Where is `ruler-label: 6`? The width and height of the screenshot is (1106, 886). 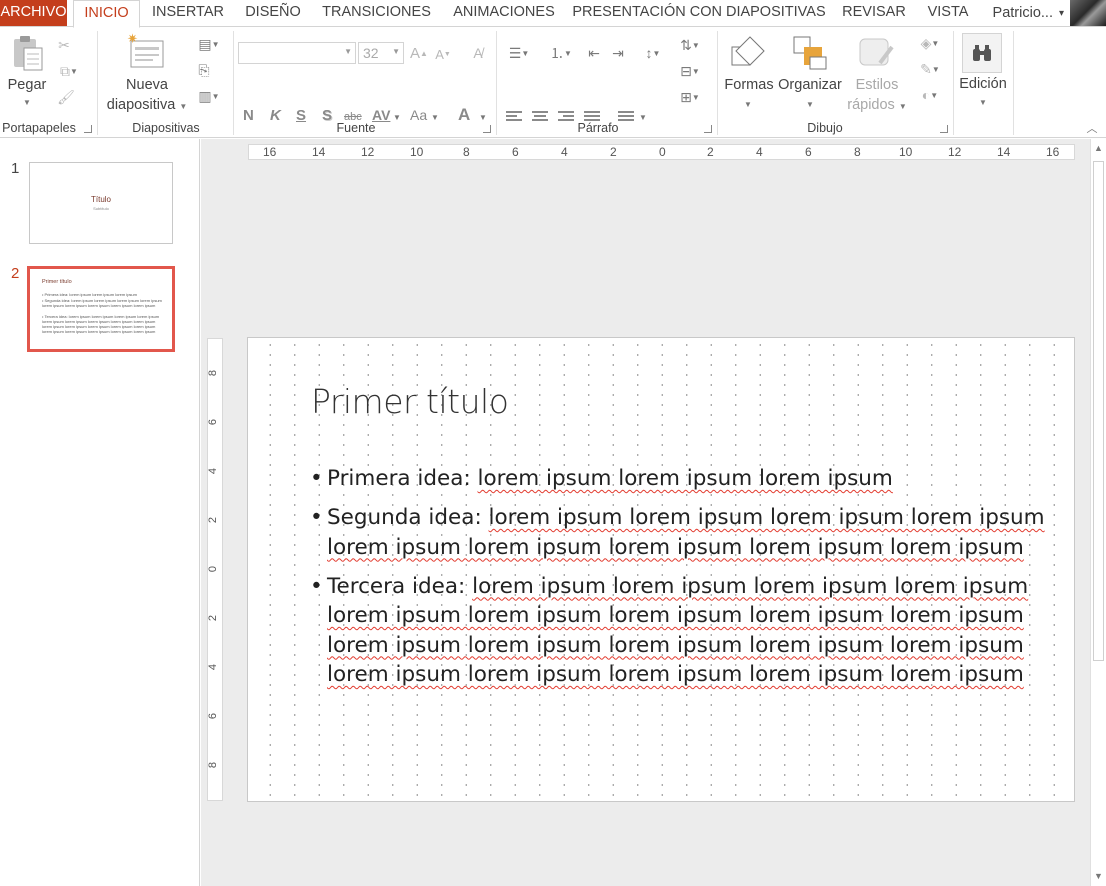 ruler-label: 6 is located at coordinates (213, 422).